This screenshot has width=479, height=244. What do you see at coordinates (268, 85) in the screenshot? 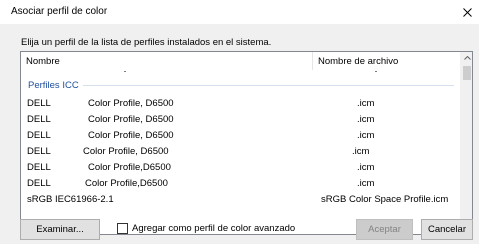
I see `group-divider` at bounding box center [268, 85].